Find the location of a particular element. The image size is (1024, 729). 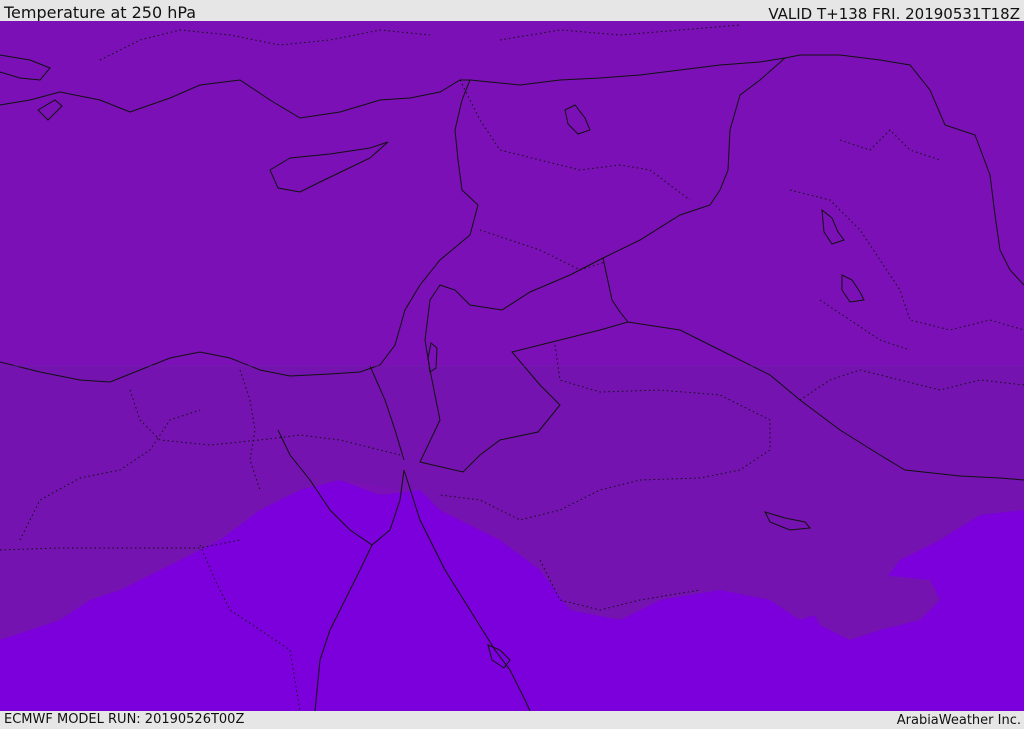

map-title: Temperature at 250 hPa is located at coordinates (100, 12).